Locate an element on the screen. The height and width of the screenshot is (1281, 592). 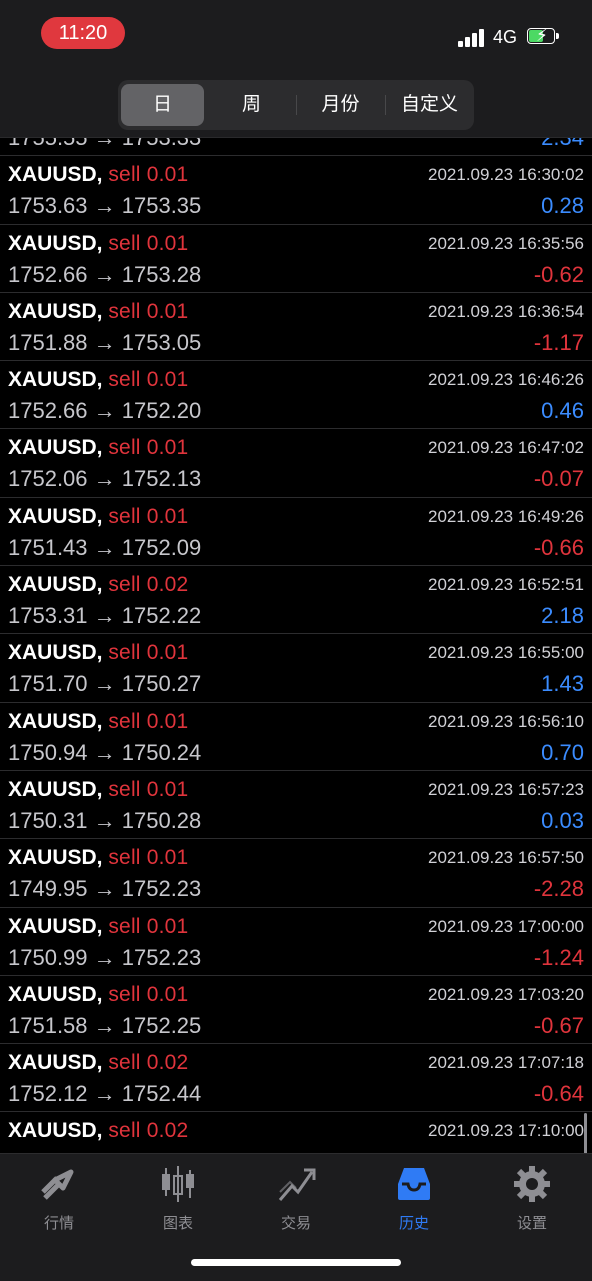
home-indicator is located at coordinates (296, 1262).